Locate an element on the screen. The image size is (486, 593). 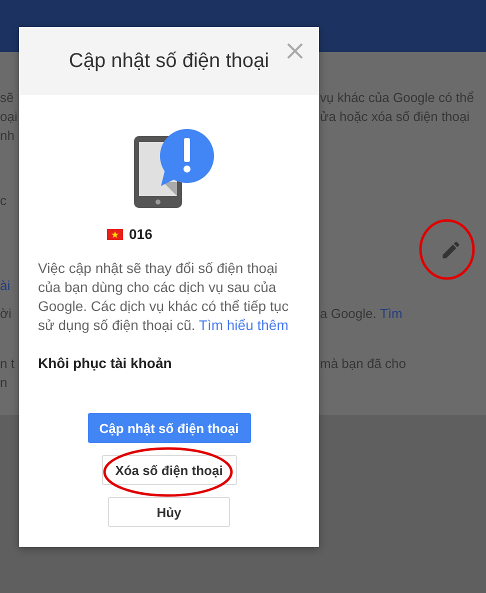
close-icon is located at coordinates (295, 51).